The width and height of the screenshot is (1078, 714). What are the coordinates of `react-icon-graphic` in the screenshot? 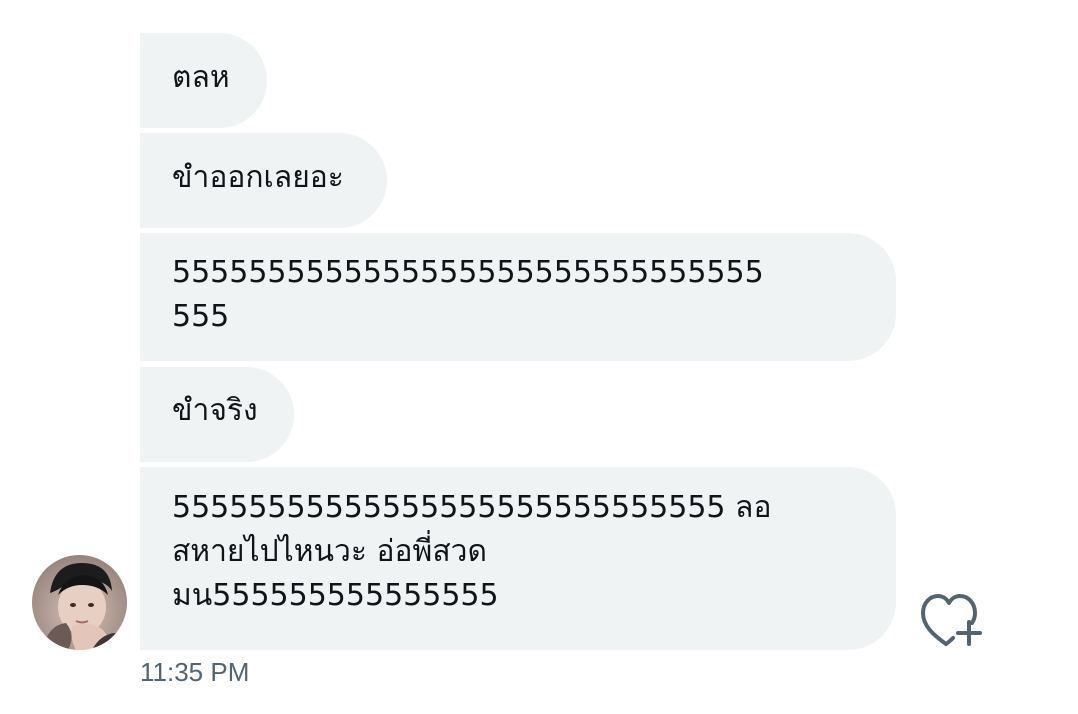 It's located at (951, 620).